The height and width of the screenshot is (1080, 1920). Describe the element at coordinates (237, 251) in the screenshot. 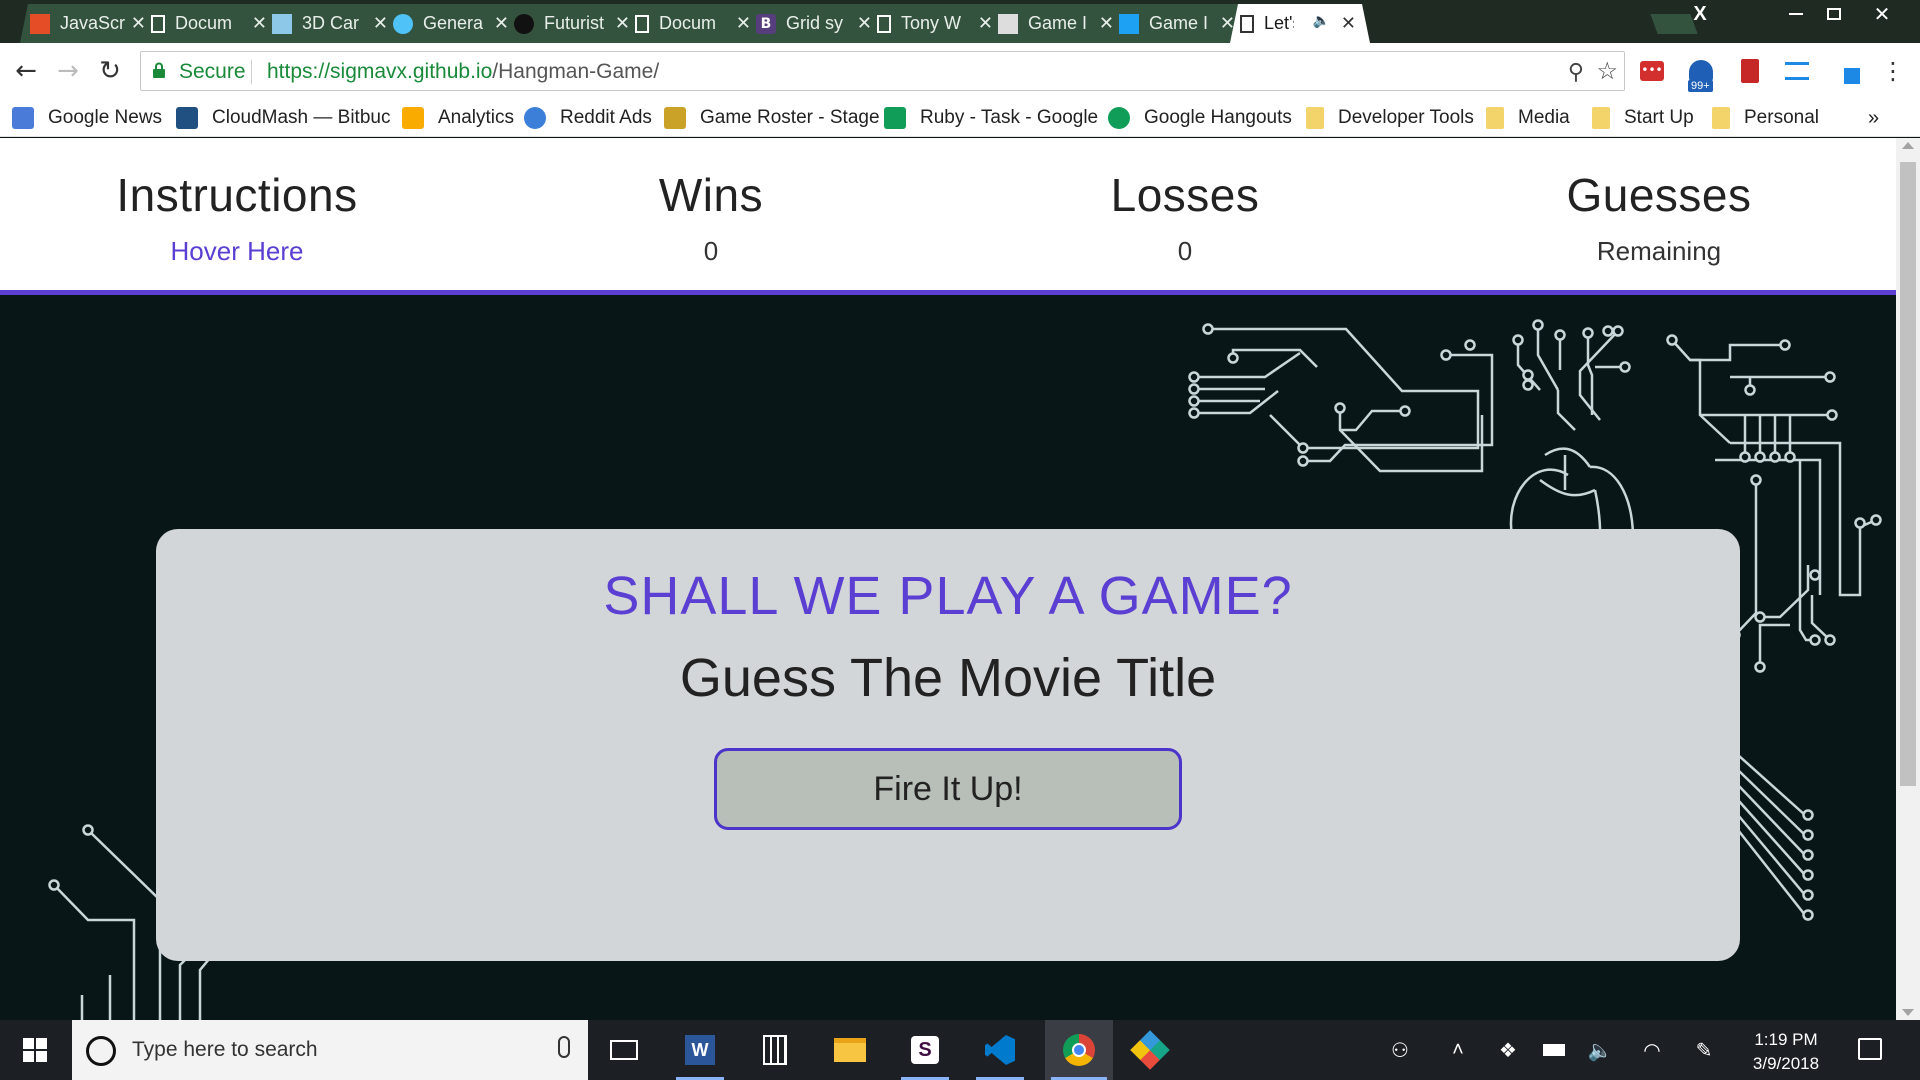

I see `instructions-hover-link: Hover Here` at that location.